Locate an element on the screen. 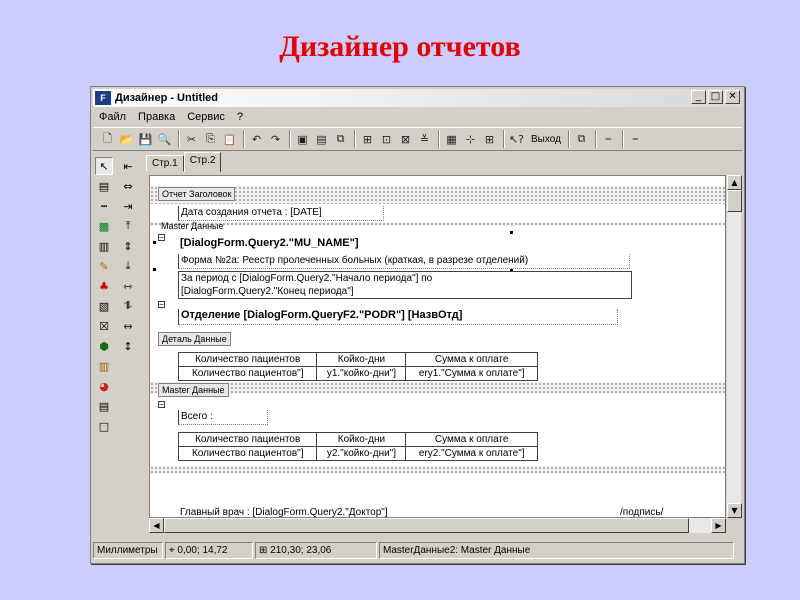 Image resolution: width=800 pixels, height=600 pixels. align-bottom-icon: ⤓ is located at coordinates (128, 266).